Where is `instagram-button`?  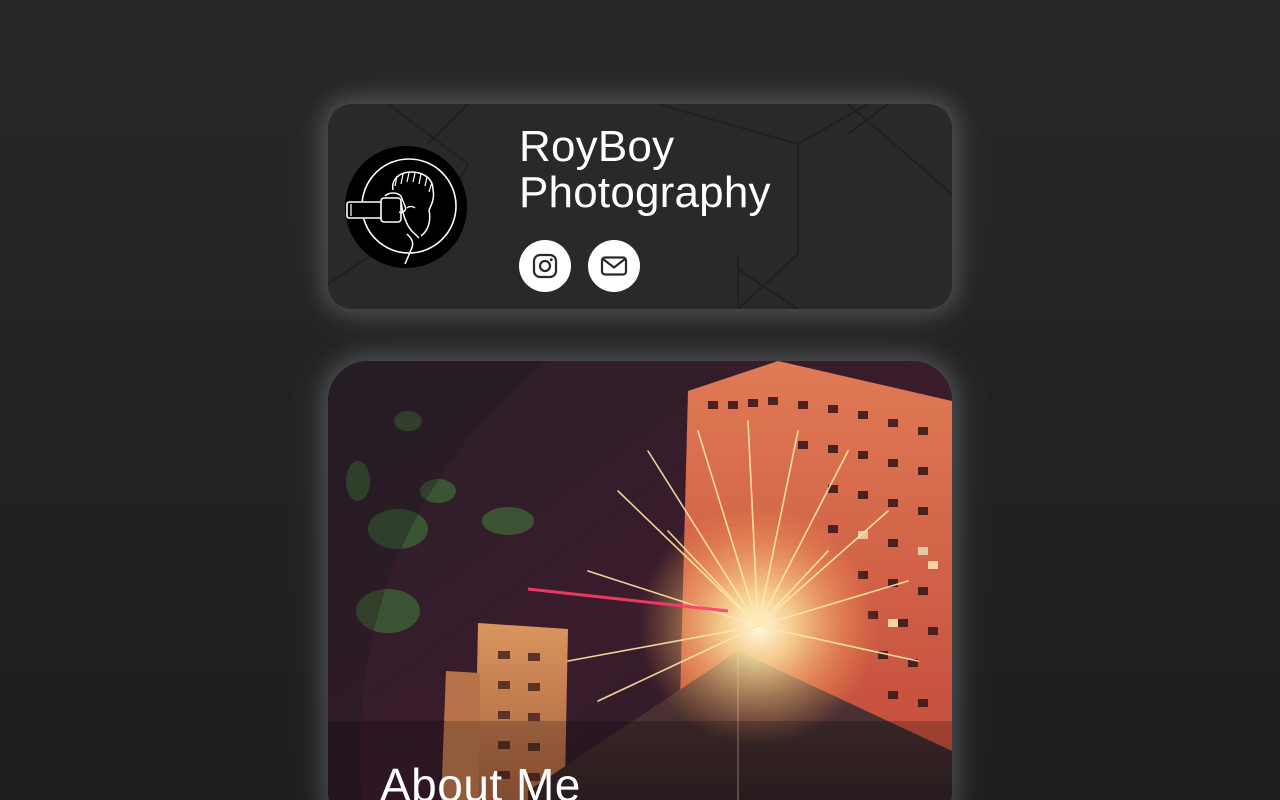 instagram-button is located at coordinates (545, 266).